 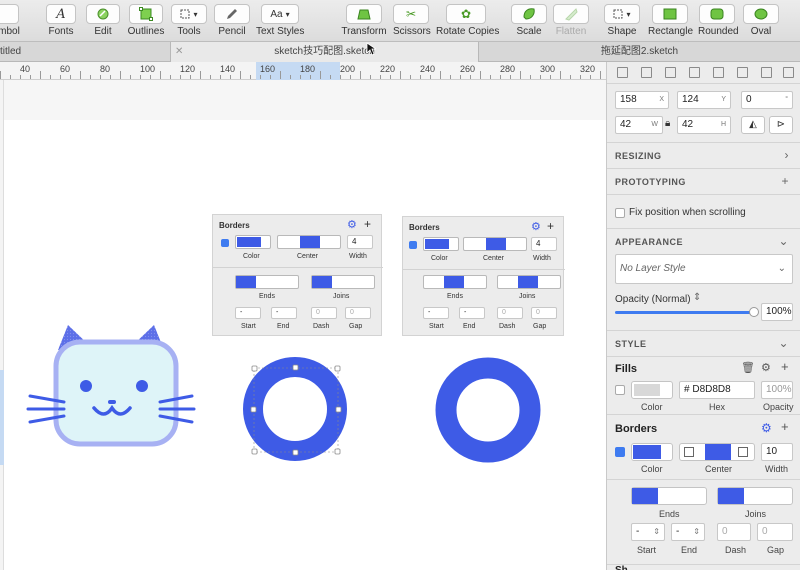 I want to click on stepper-icon: ⇕, so click(x=697, y=297).